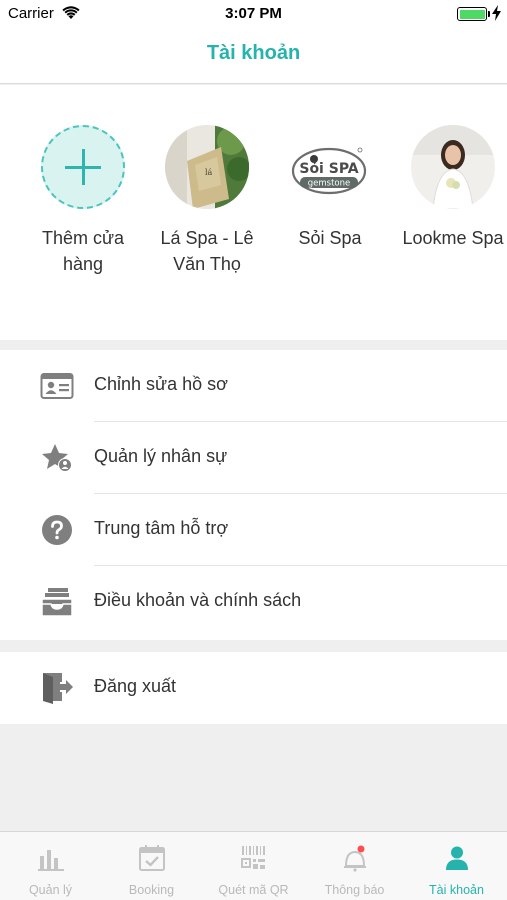  I want to click on logo-subtext: gemstone, so click(329, 184).